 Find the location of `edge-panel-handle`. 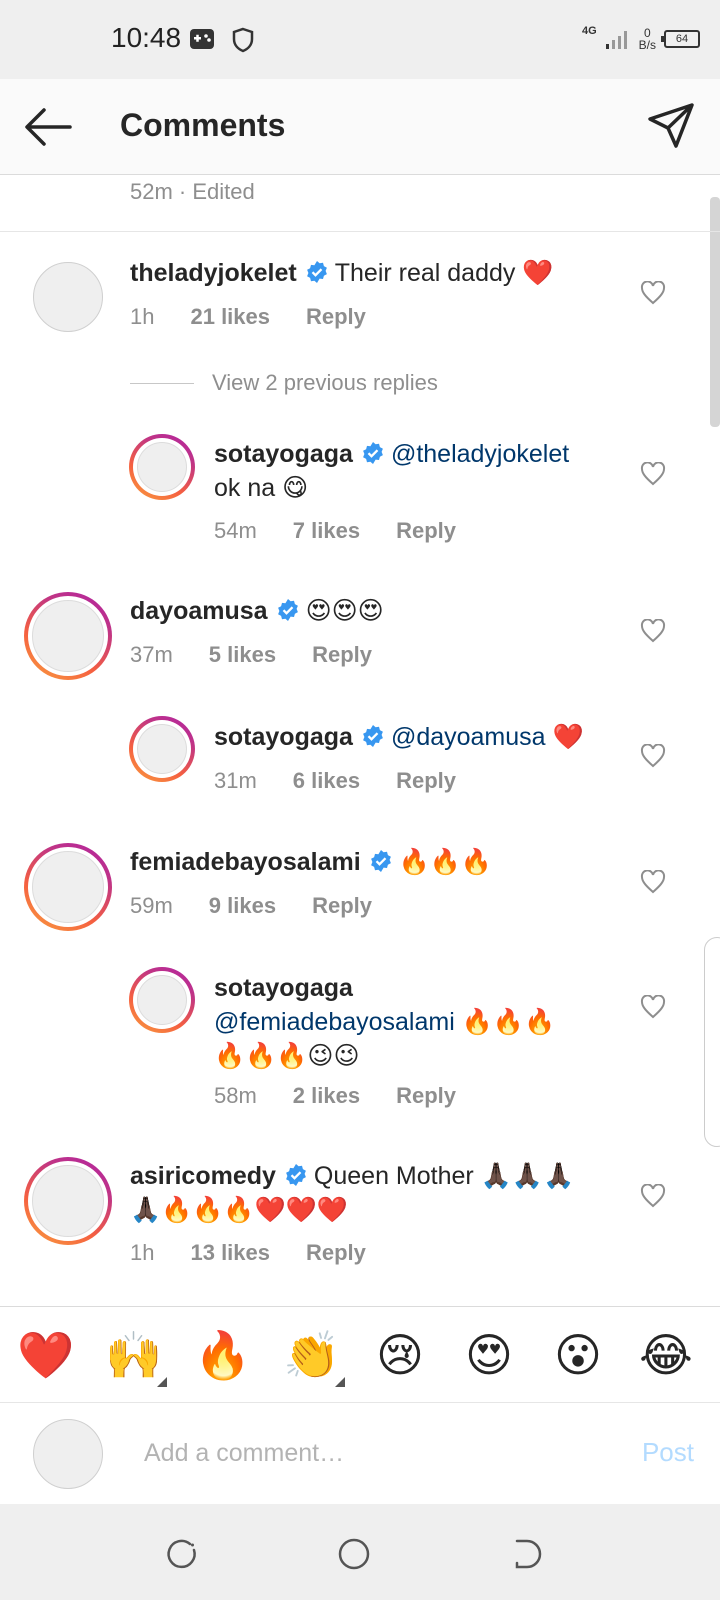

edge-panel-handle is located at coordinates (712, 1042).